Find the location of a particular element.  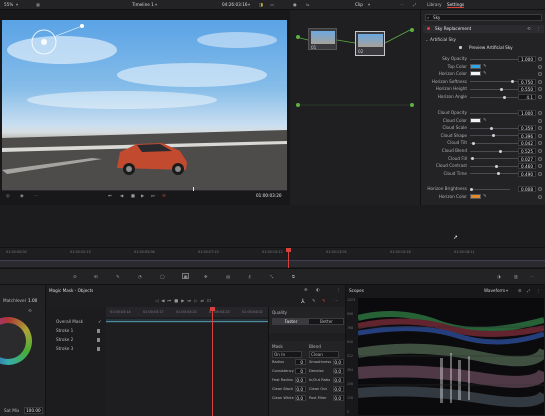

cloud-fill-value: 0.027 is located at coordinates (527, 158).